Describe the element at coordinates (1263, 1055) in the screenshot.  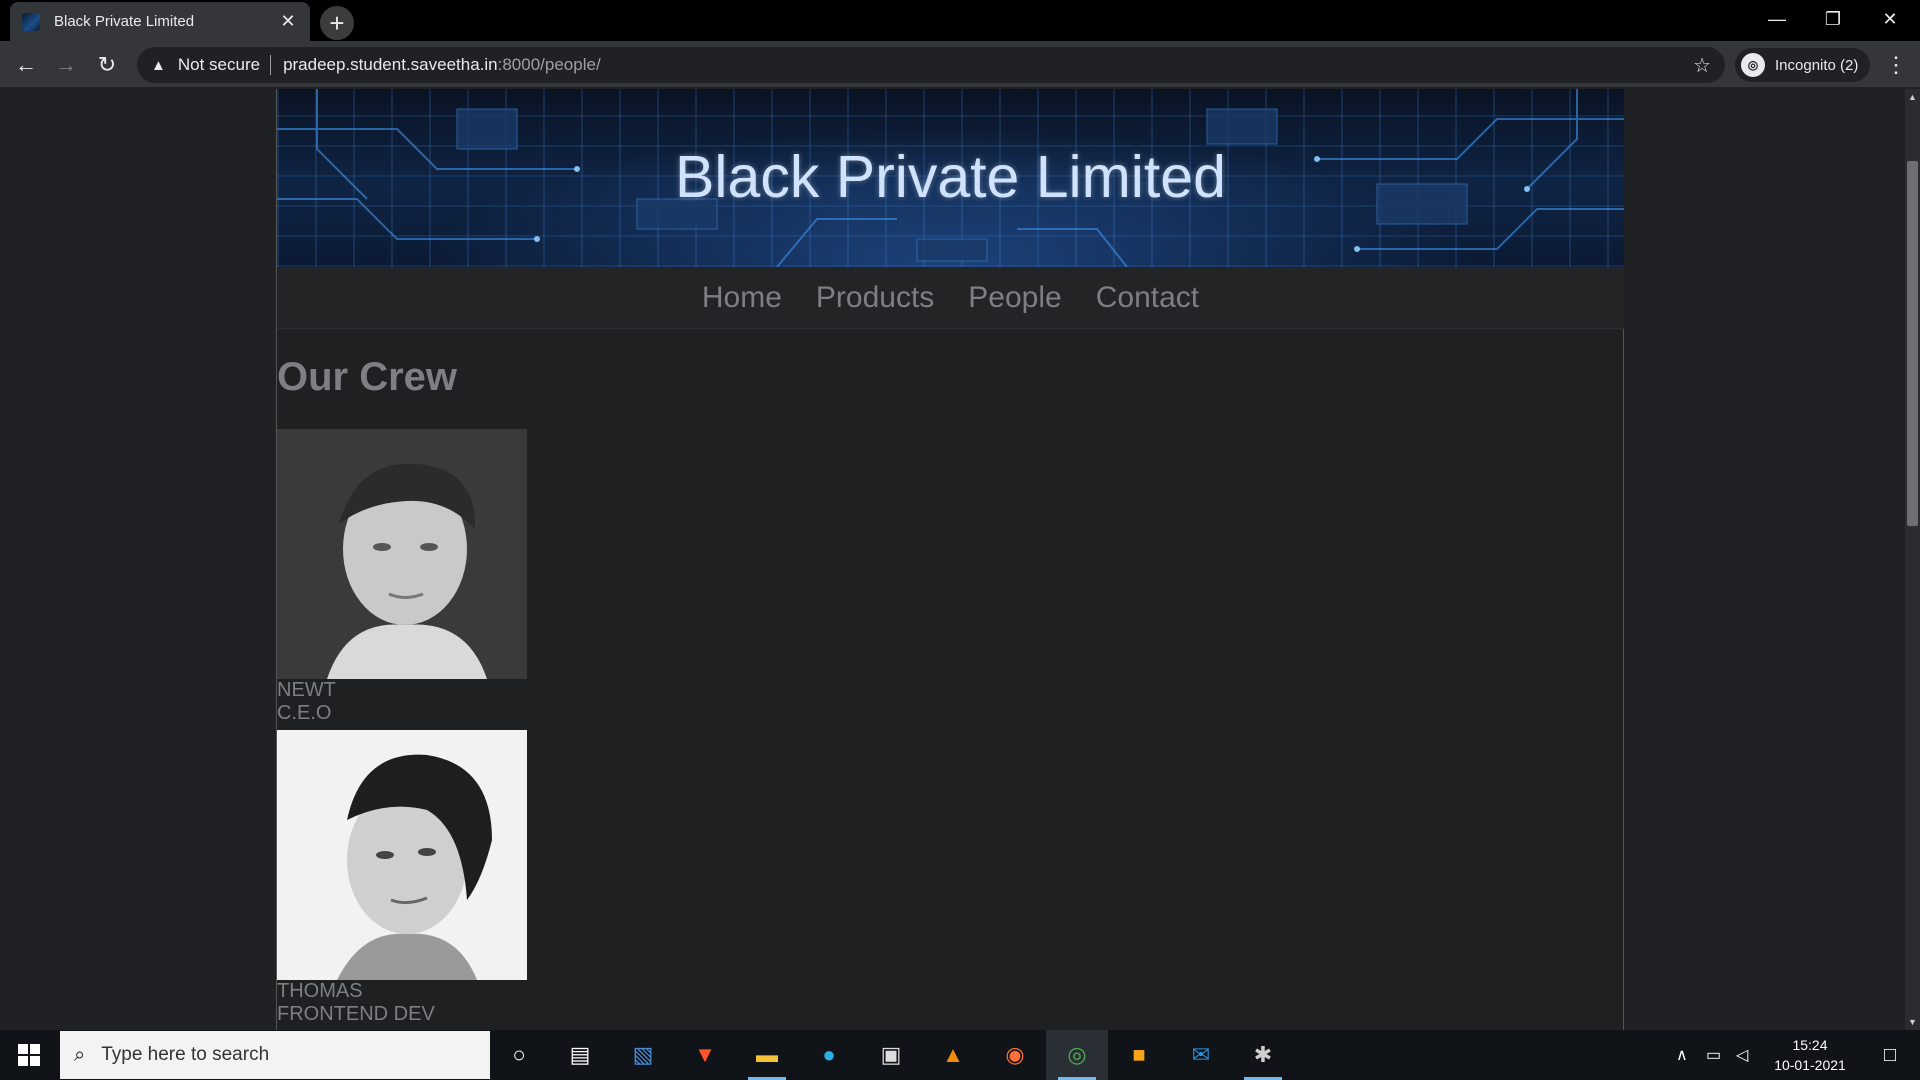
I see `paint-icon: ✱` at that location.